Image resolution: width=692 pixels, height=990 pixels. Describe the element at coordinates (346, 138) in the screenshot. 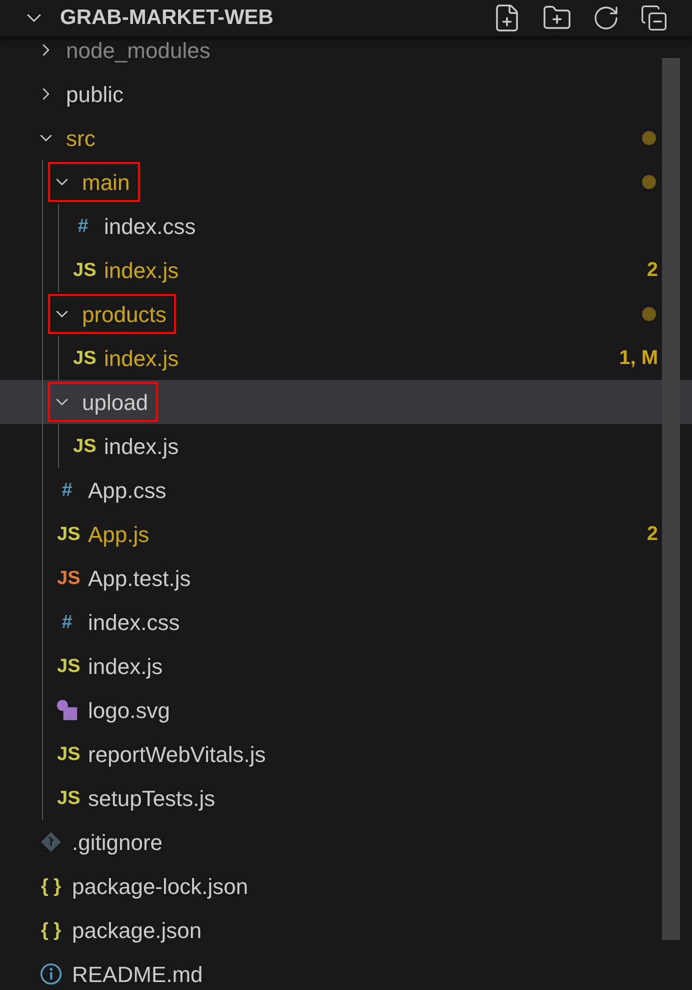

I see `folder-row: src` at that location.